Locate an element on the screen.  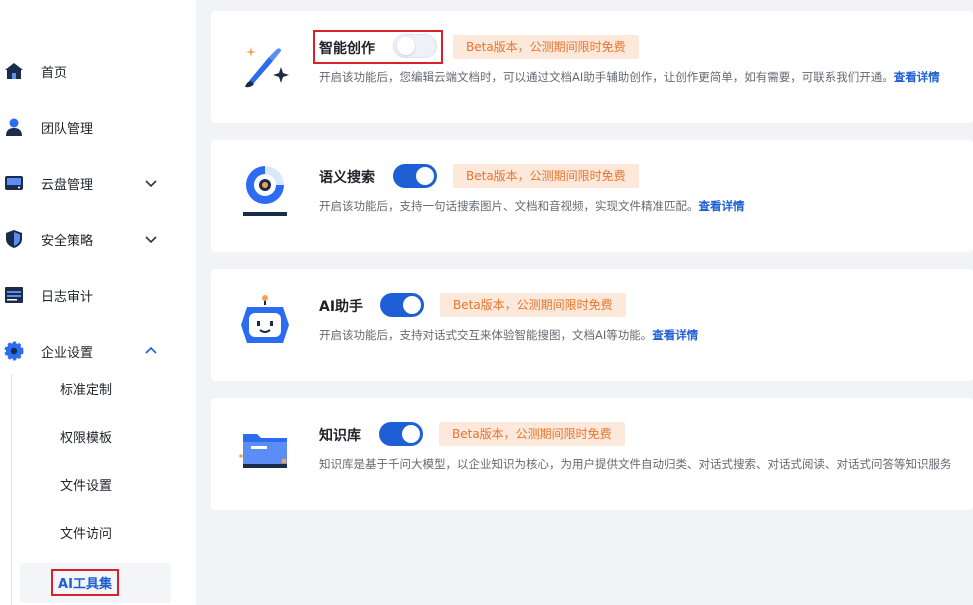
highlight-box is located at coordinates (378, 47).